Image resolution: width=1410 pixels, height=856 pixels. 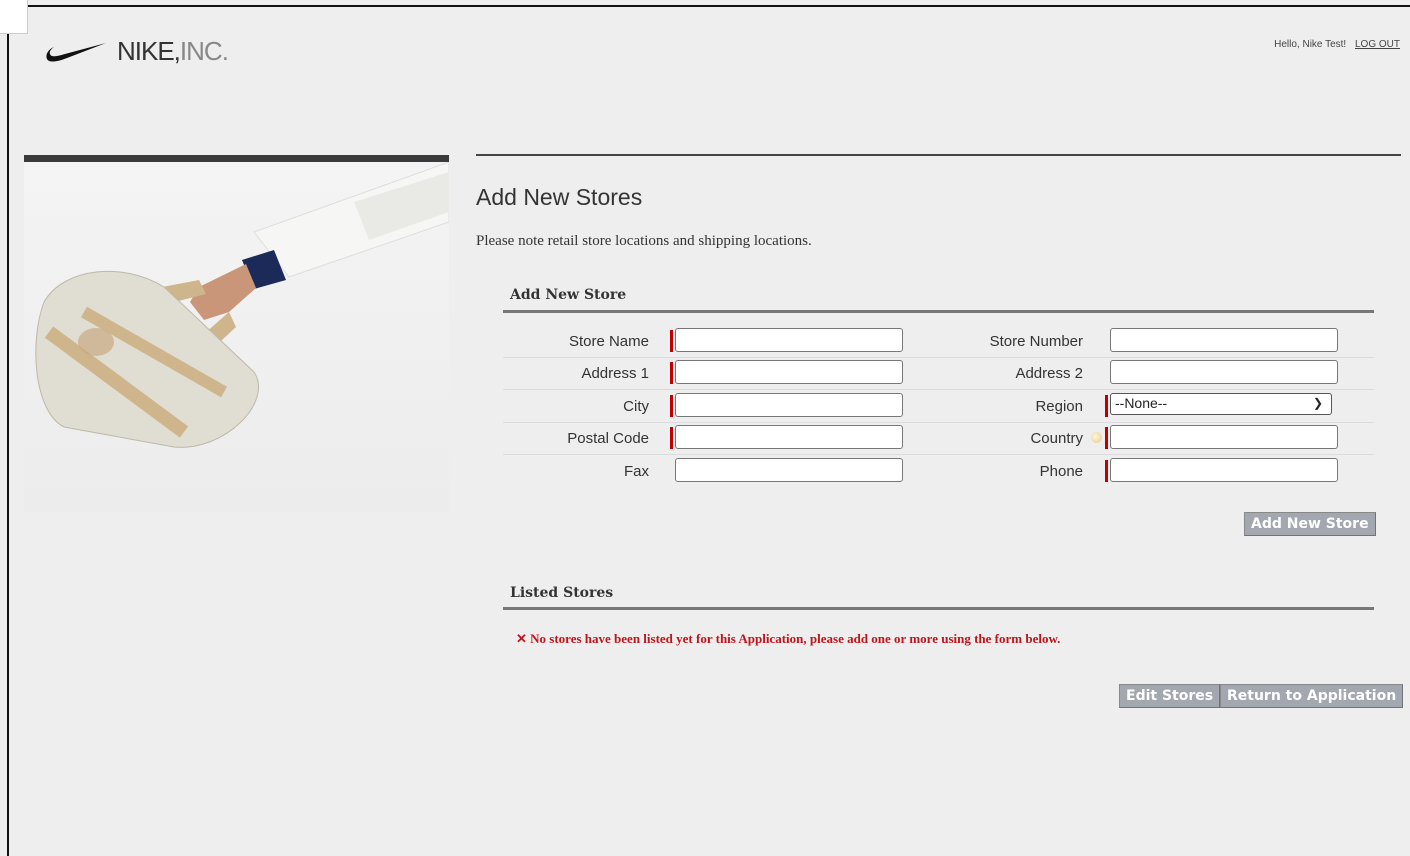 What do you see at coordinates (1224, 470) in the screenshot?
I see `phone-input` at bounding box center [1224, 470].